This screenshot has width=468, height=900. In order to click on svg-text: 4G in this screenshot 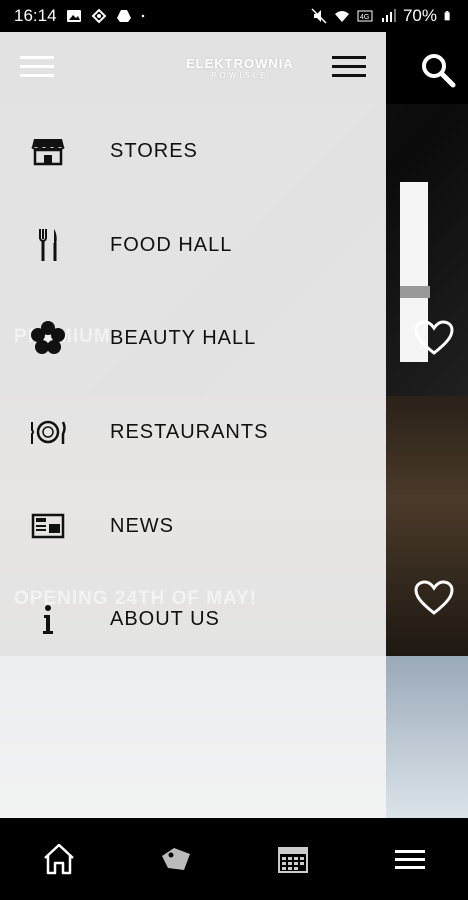, I will do `click(364, 17)`.